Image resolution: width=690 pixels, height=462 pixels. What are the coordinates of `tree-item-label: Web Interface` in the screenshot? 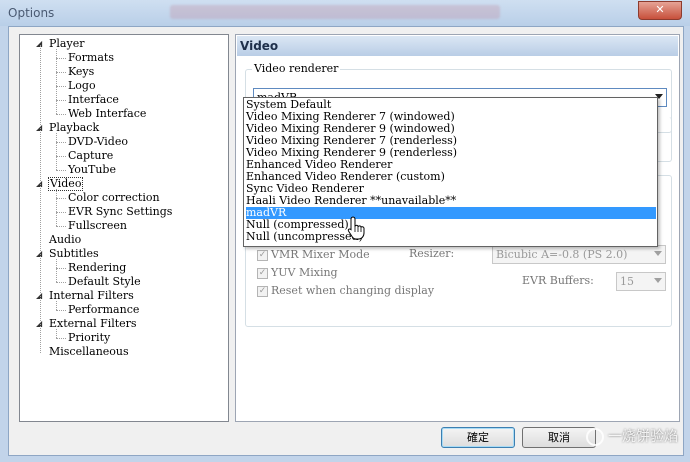 It's located at (107, 113).